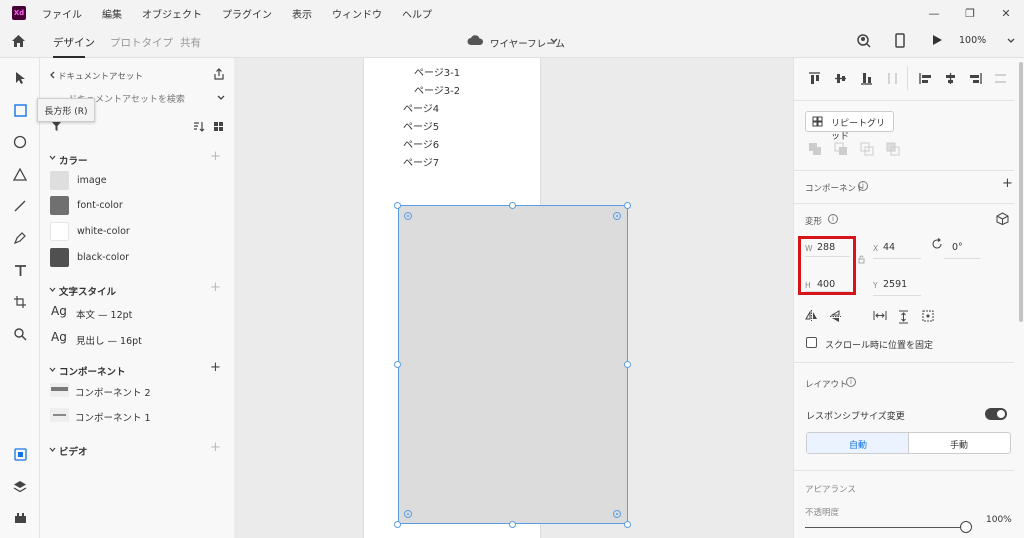 The image size is (1024, 538). Describe the element at coordinates (937, 40) in the screenshot. I see `play-icon` at that location.